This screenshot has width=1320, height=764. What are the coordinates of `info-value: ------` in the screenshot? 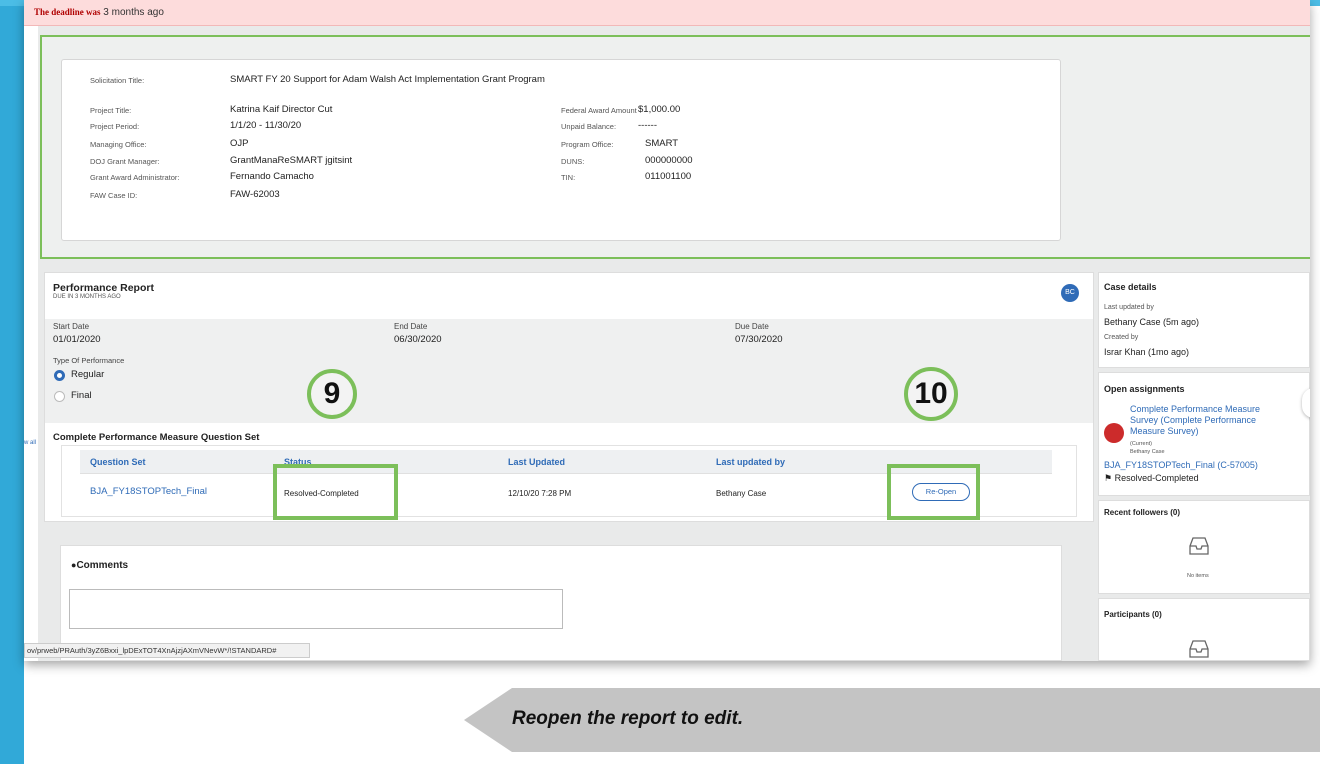 It's located at (647, 125).